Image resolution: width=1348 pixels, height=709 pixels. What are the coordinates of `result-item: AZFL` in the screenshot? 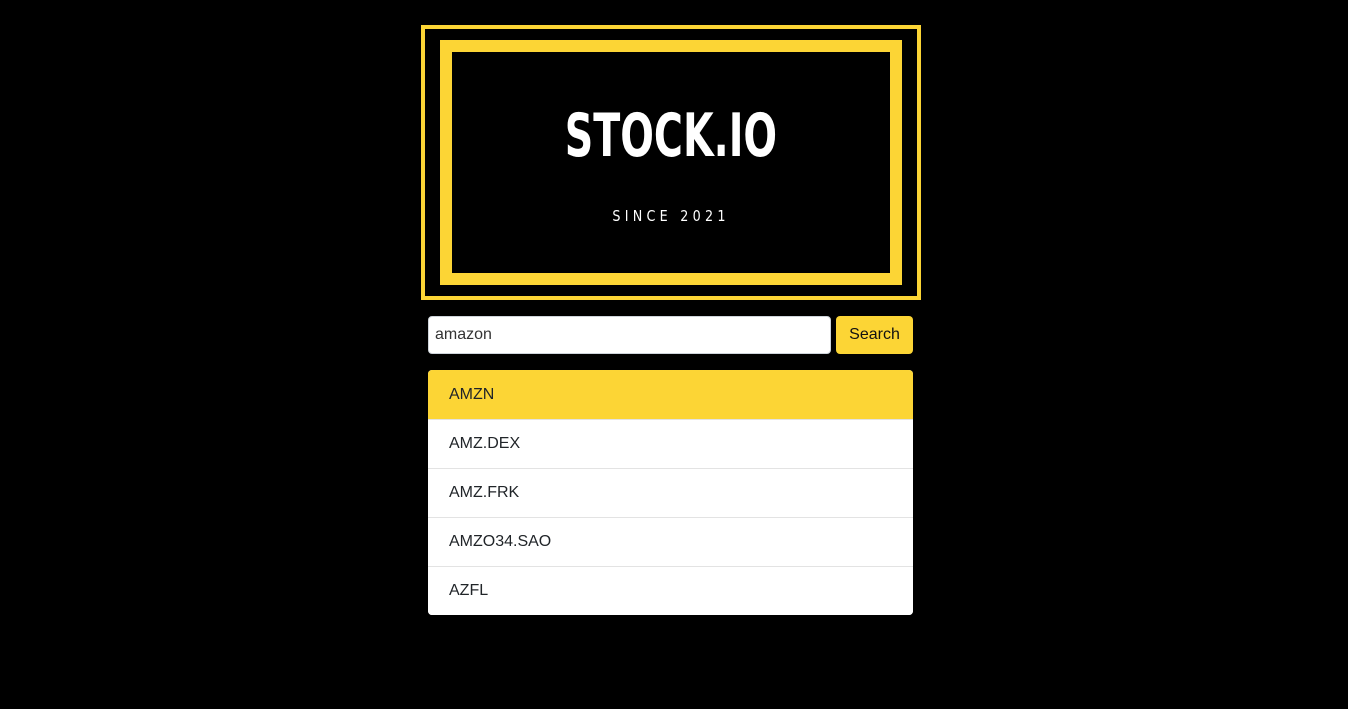 It's located at (670, 590).